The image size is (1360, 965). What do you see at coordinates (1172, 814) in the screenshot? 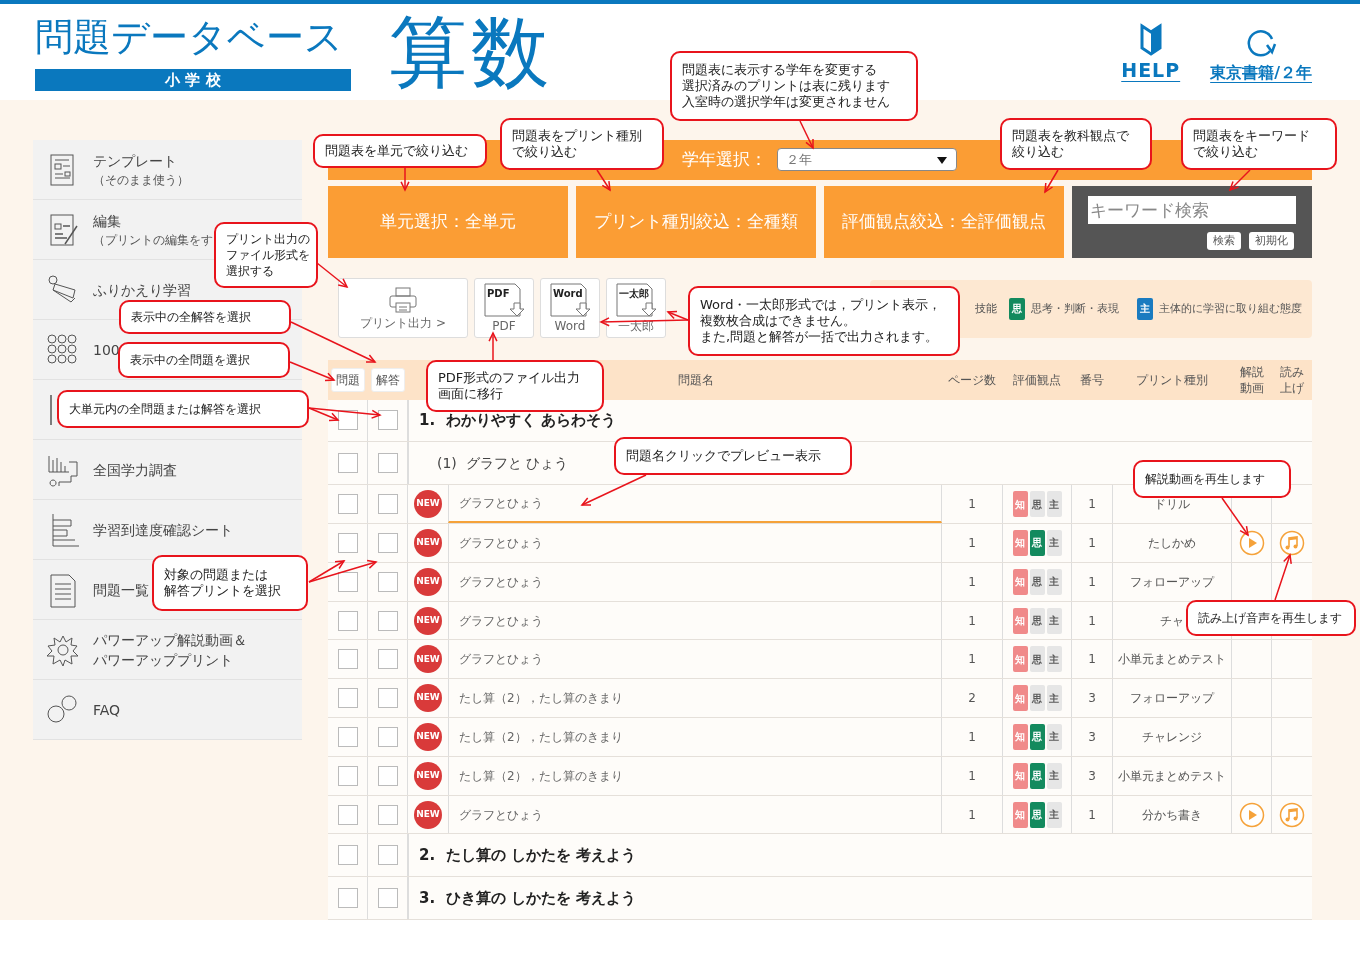
I see `table-cell: 分かち書き` at bounding box center [1172, 814].